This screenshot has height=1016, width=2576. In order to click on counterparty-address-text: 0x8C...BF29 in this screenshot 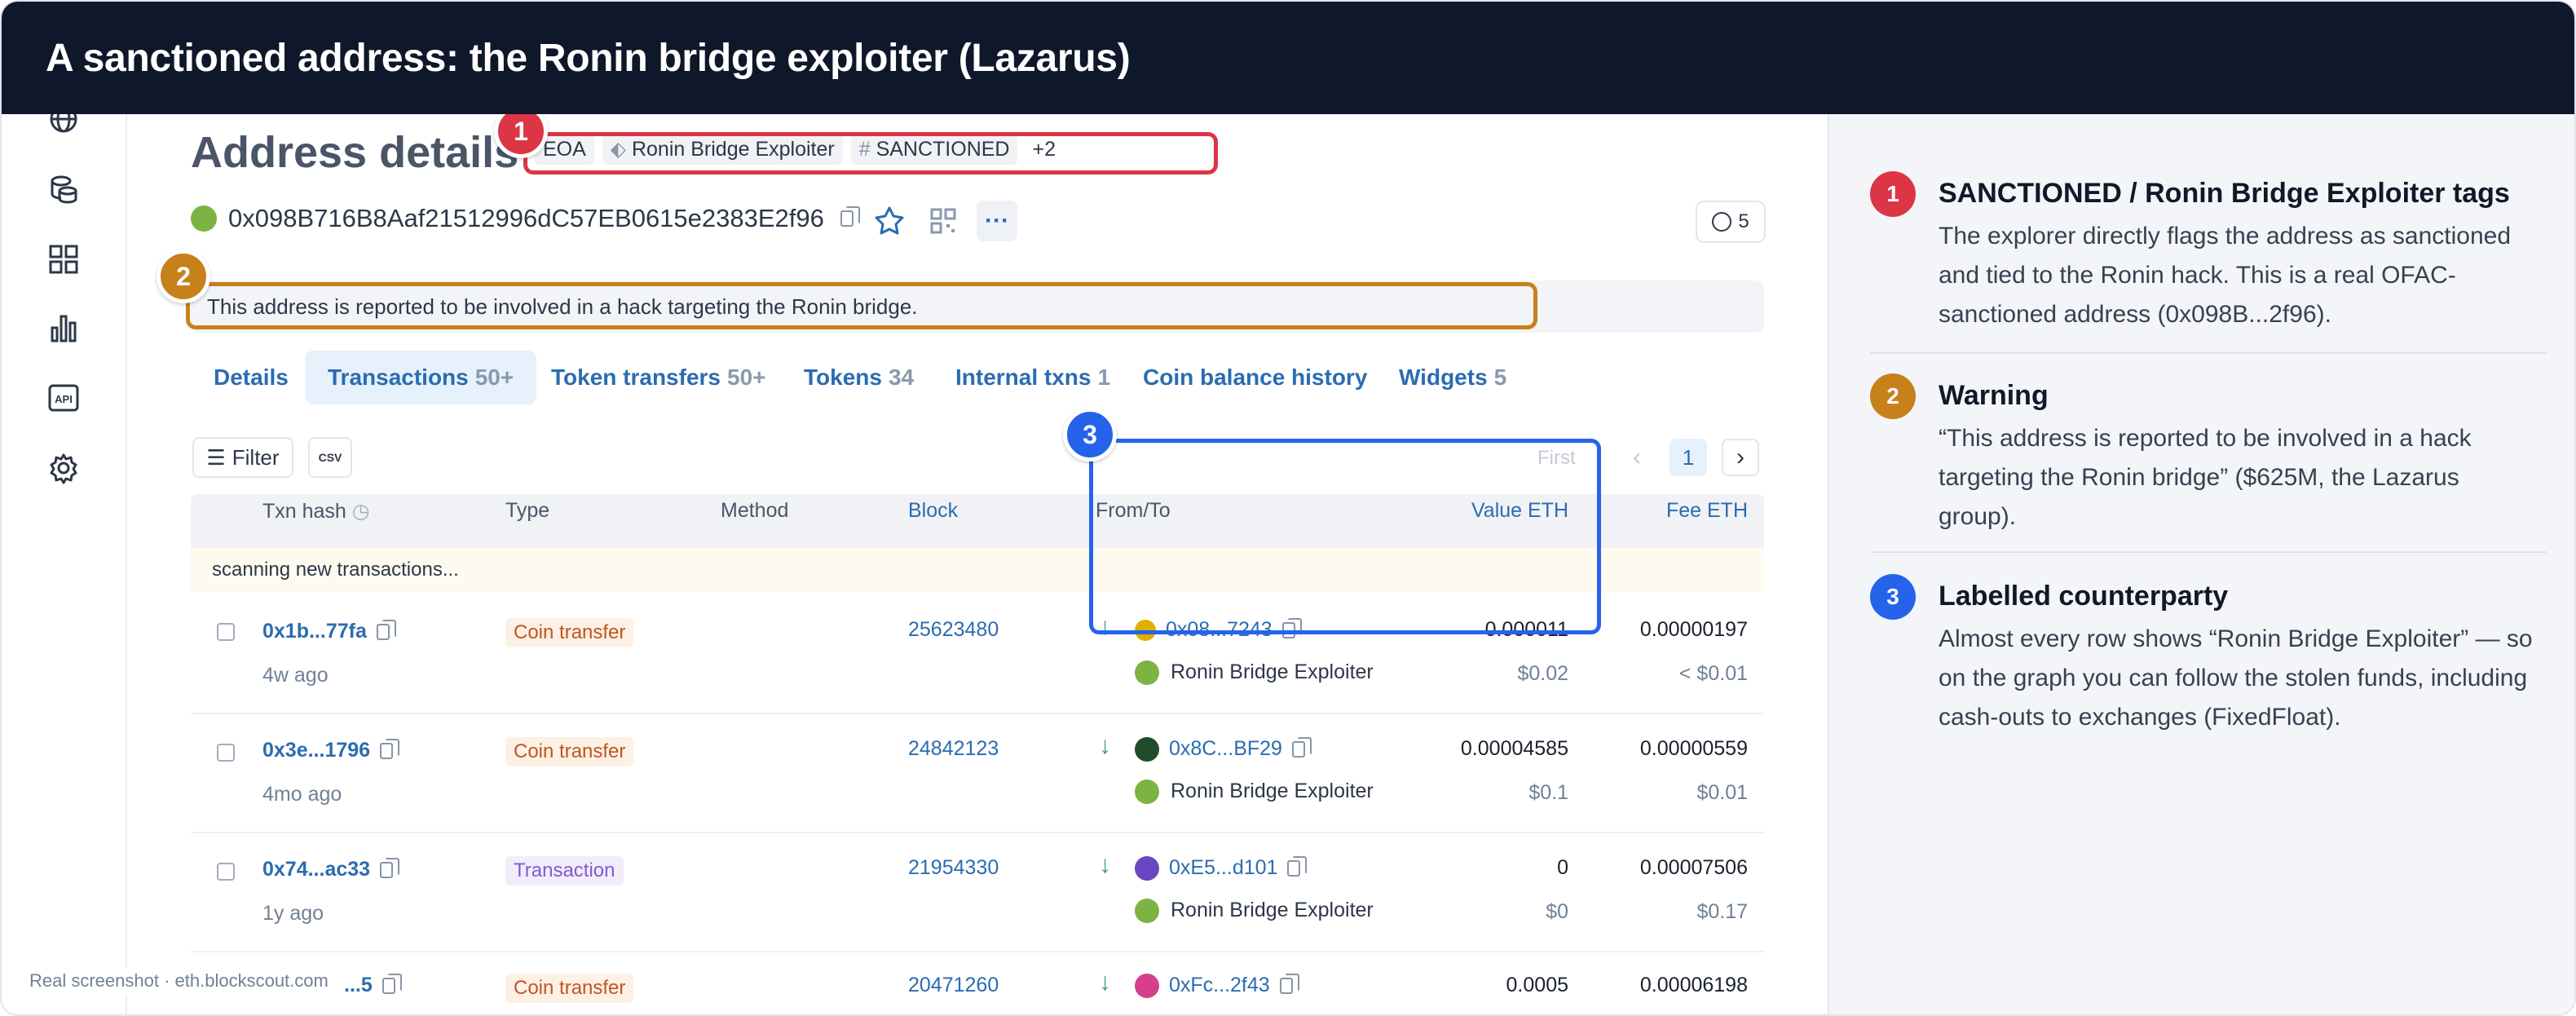, I will do `click(1225, 749)`.